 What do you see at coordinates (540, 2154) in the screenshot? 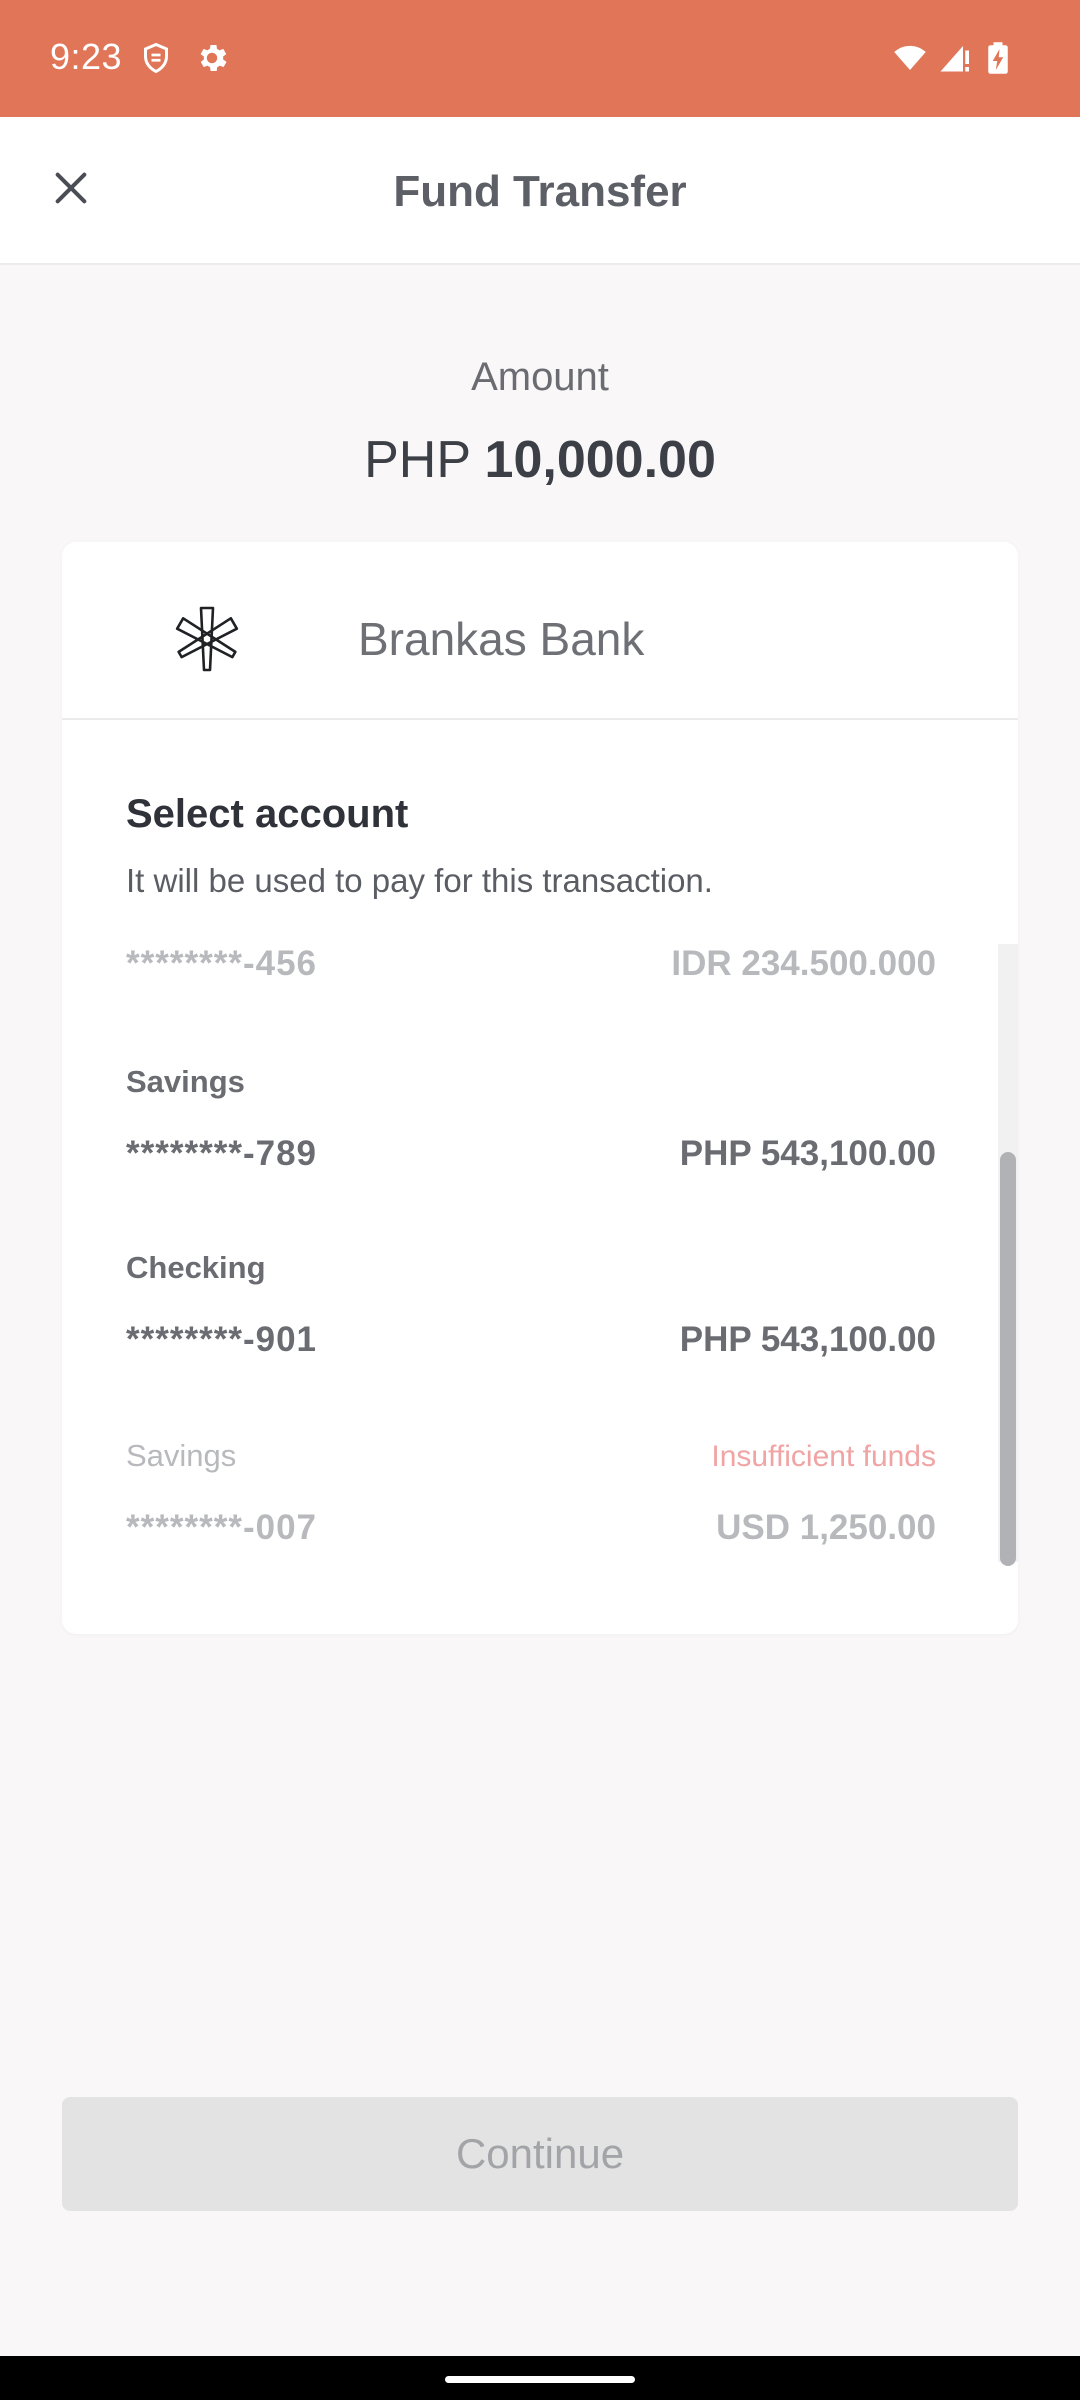
I see `continue-button: Continue` at bounding box center [540, 2154].